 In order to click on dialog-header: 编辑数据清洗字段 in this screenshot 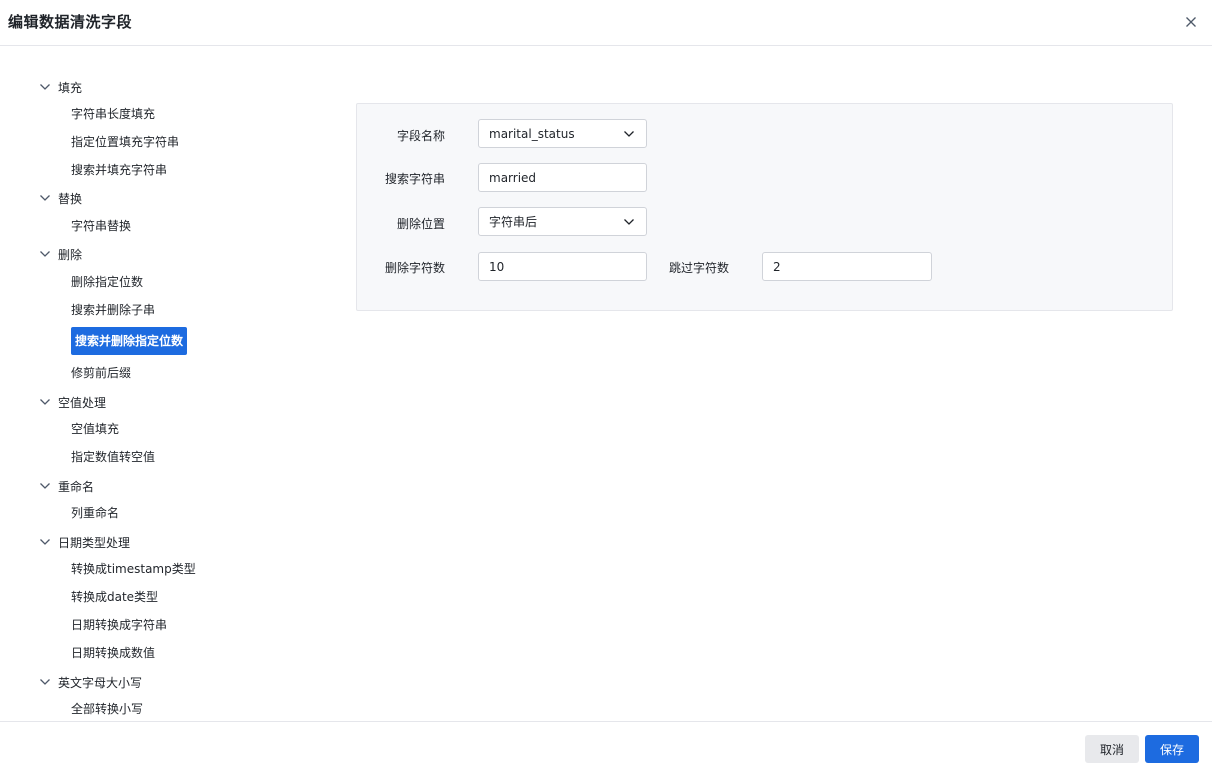, I will do `click(606, 23)`.